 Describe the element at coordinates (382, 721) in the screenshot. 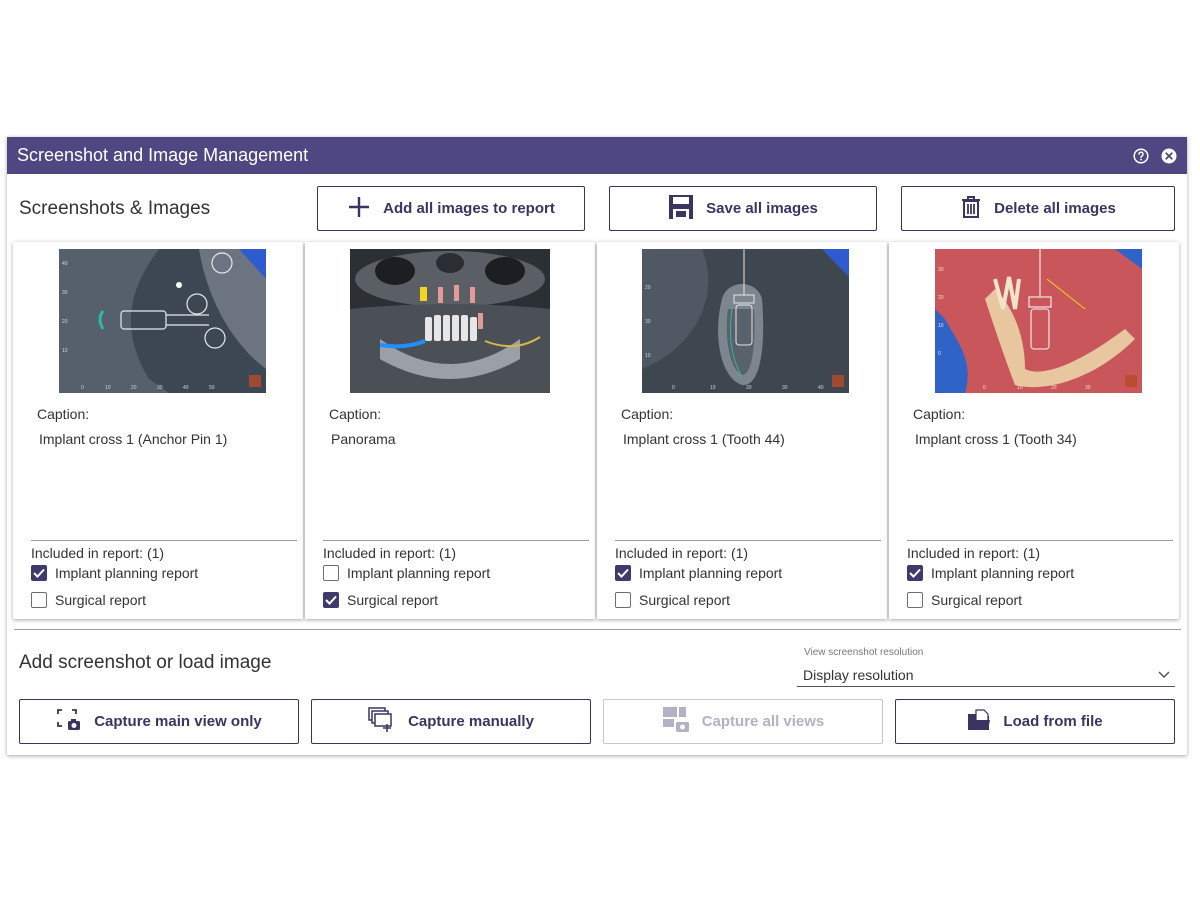

I see `capture-crop-icon` at that location.